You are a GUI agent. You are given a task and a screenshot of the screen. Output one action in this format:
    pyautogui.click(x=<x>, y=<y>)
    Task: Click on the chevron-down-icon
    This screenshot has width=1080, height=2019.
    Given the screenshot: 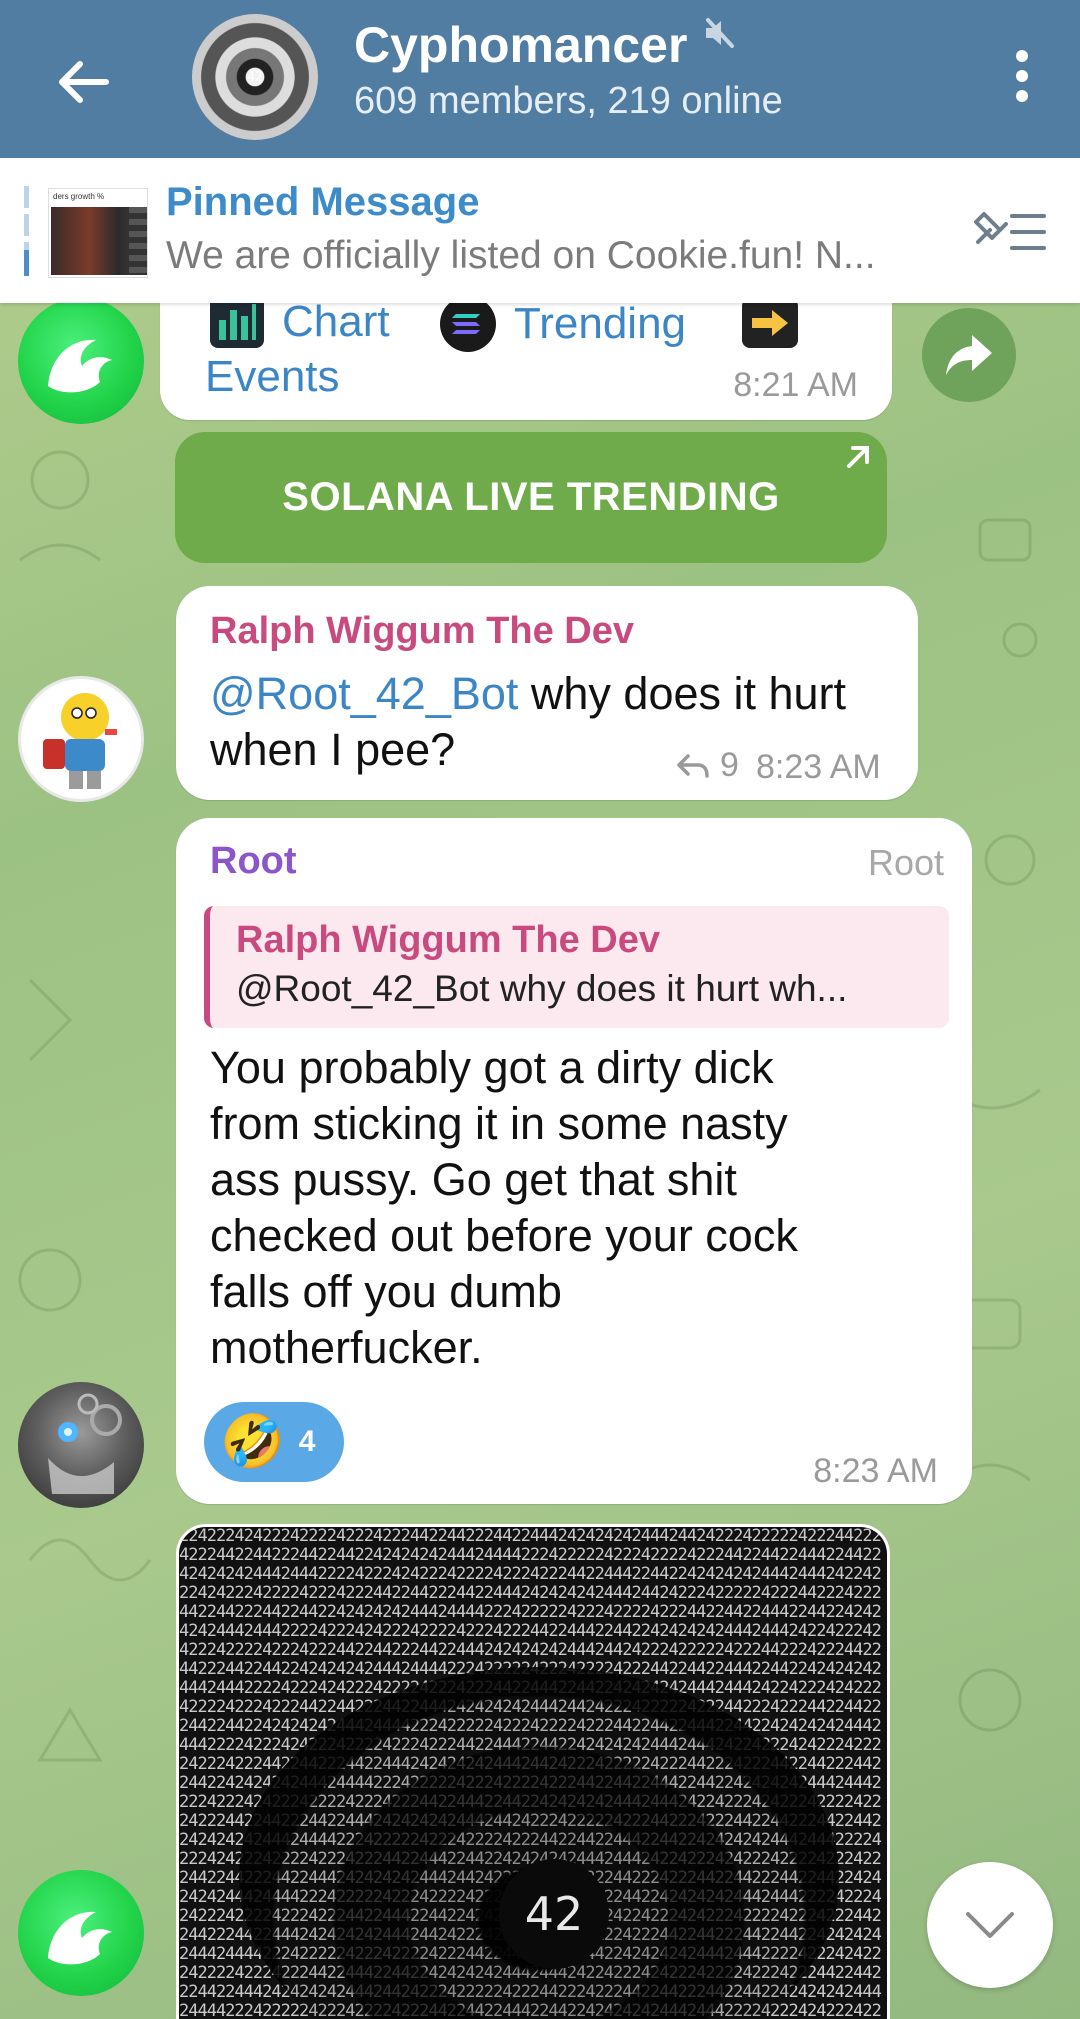 What is the action you would take?
    pyautogui.click(x=990, y=1925)
    